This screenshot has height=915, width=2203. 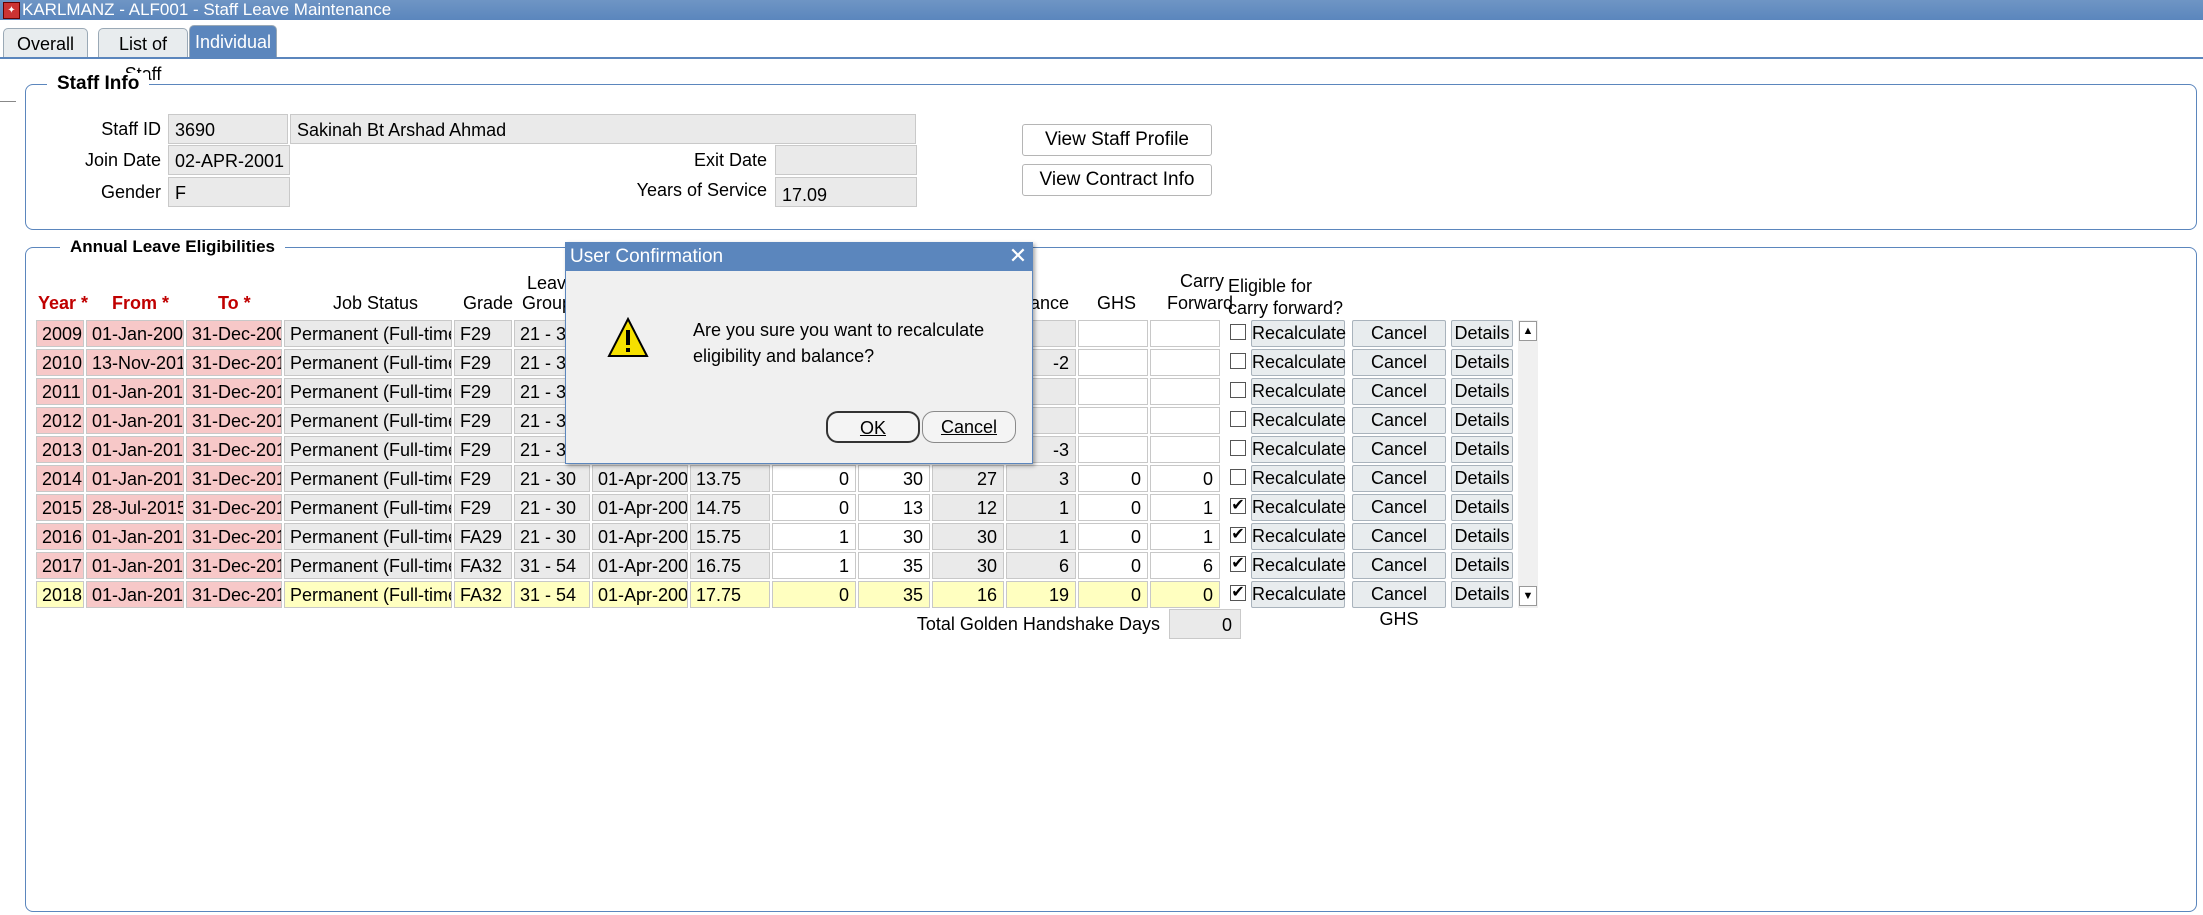 What do you see at coordinates (234, 333) in the screenshot?
I see `cell-to: 31-Dec-2009` at bounding box center [234, 333].